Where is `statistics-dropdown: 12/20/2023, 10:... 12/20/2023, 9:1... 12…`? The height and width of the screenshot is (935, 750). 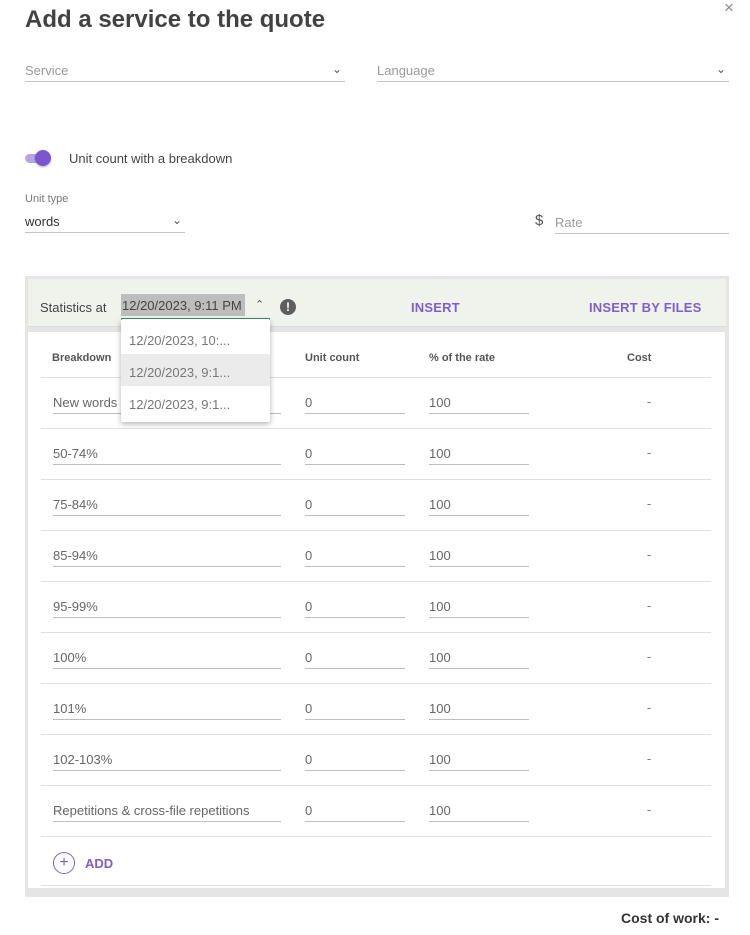 statistics-dropdown: 12/20/2023, 10:... 12/20/2023, 9:1... 12… is located at coordinates (195, 370).